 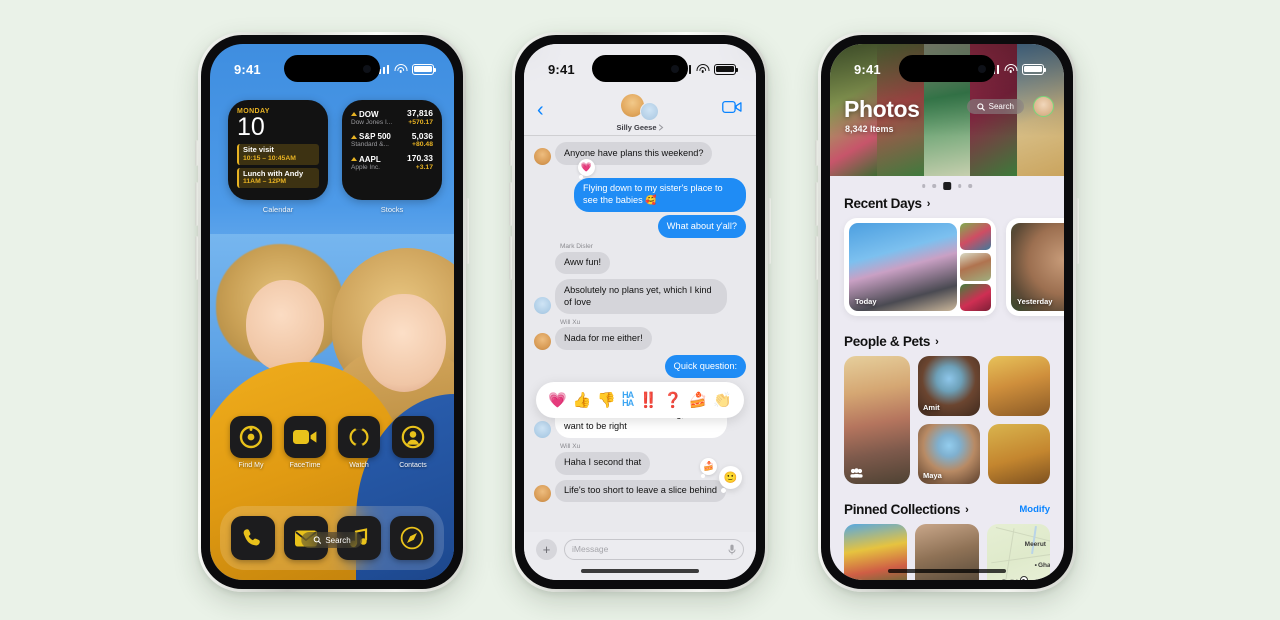 I want to click on message-row: Nada for me either!, so click(x=640, y=339).